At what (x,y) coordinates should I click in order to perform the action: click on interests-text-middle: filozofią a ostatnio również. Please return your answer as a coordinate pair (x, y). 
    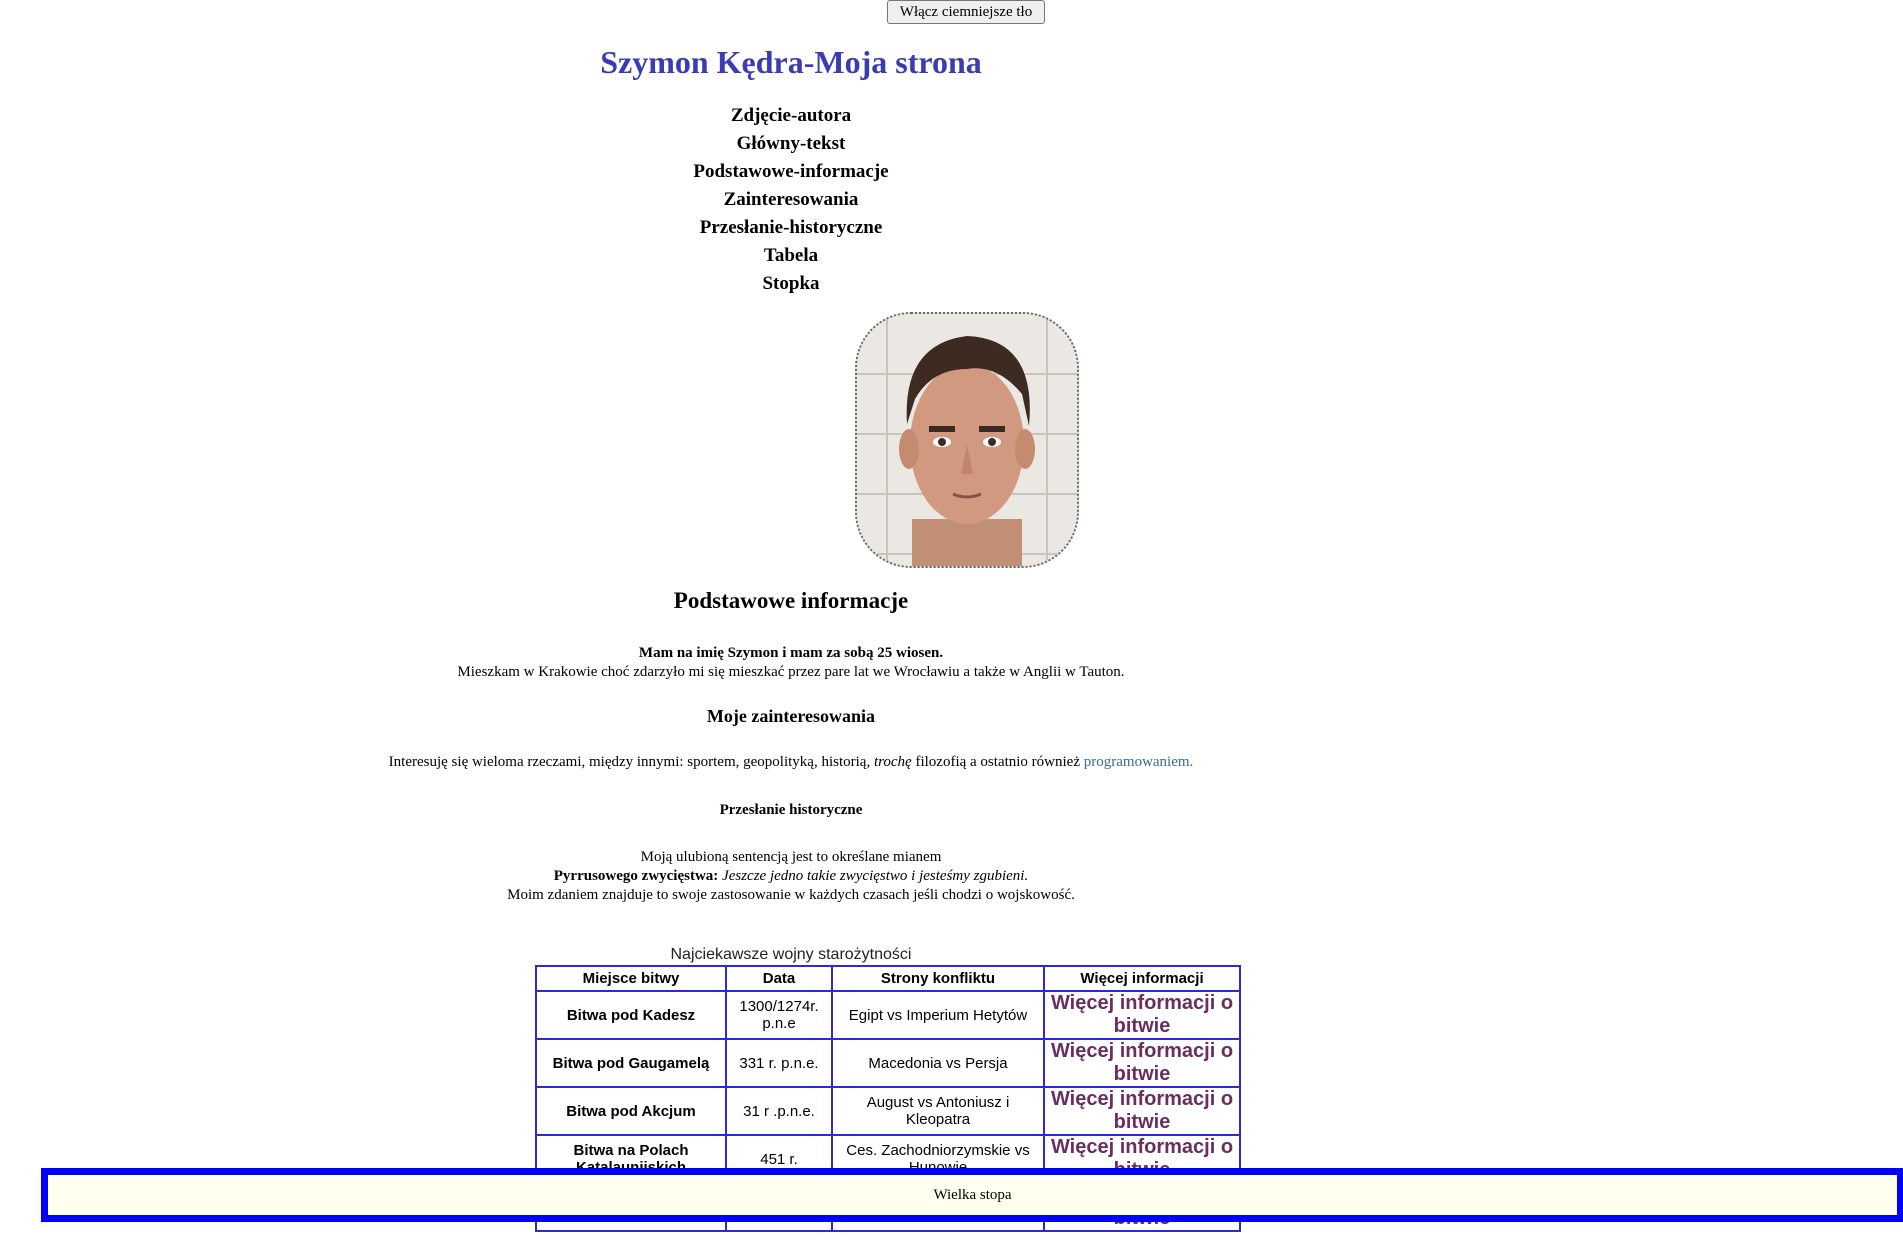
    Looking at the image, I should click on (997, 762).